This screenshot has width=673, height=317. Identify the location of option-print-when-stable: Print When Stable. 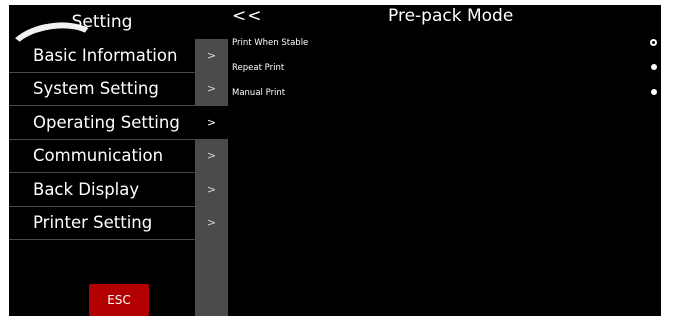
(444, 43).